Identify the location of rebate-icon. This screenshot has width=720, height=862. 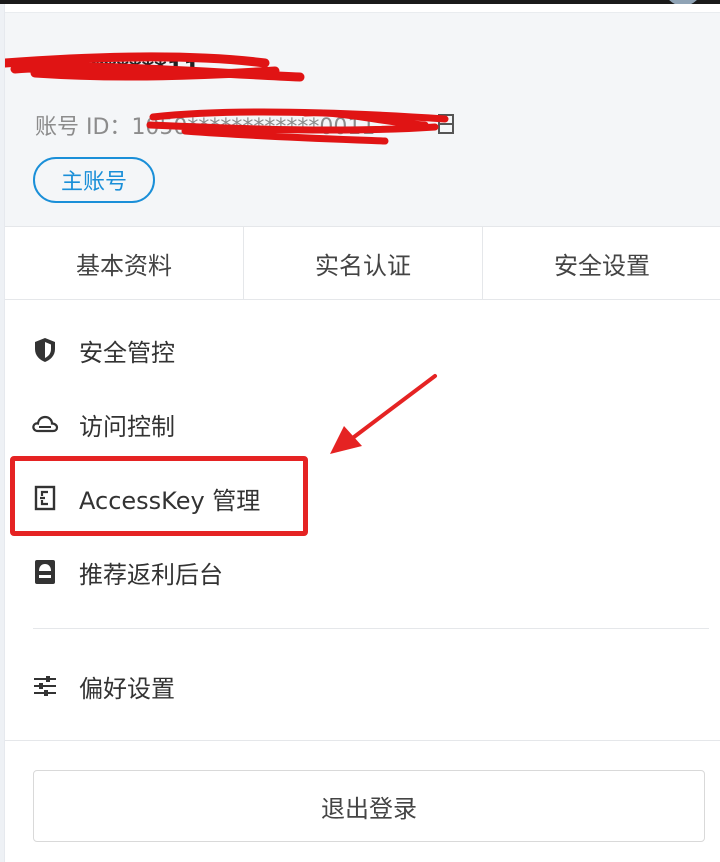
(45, 572).